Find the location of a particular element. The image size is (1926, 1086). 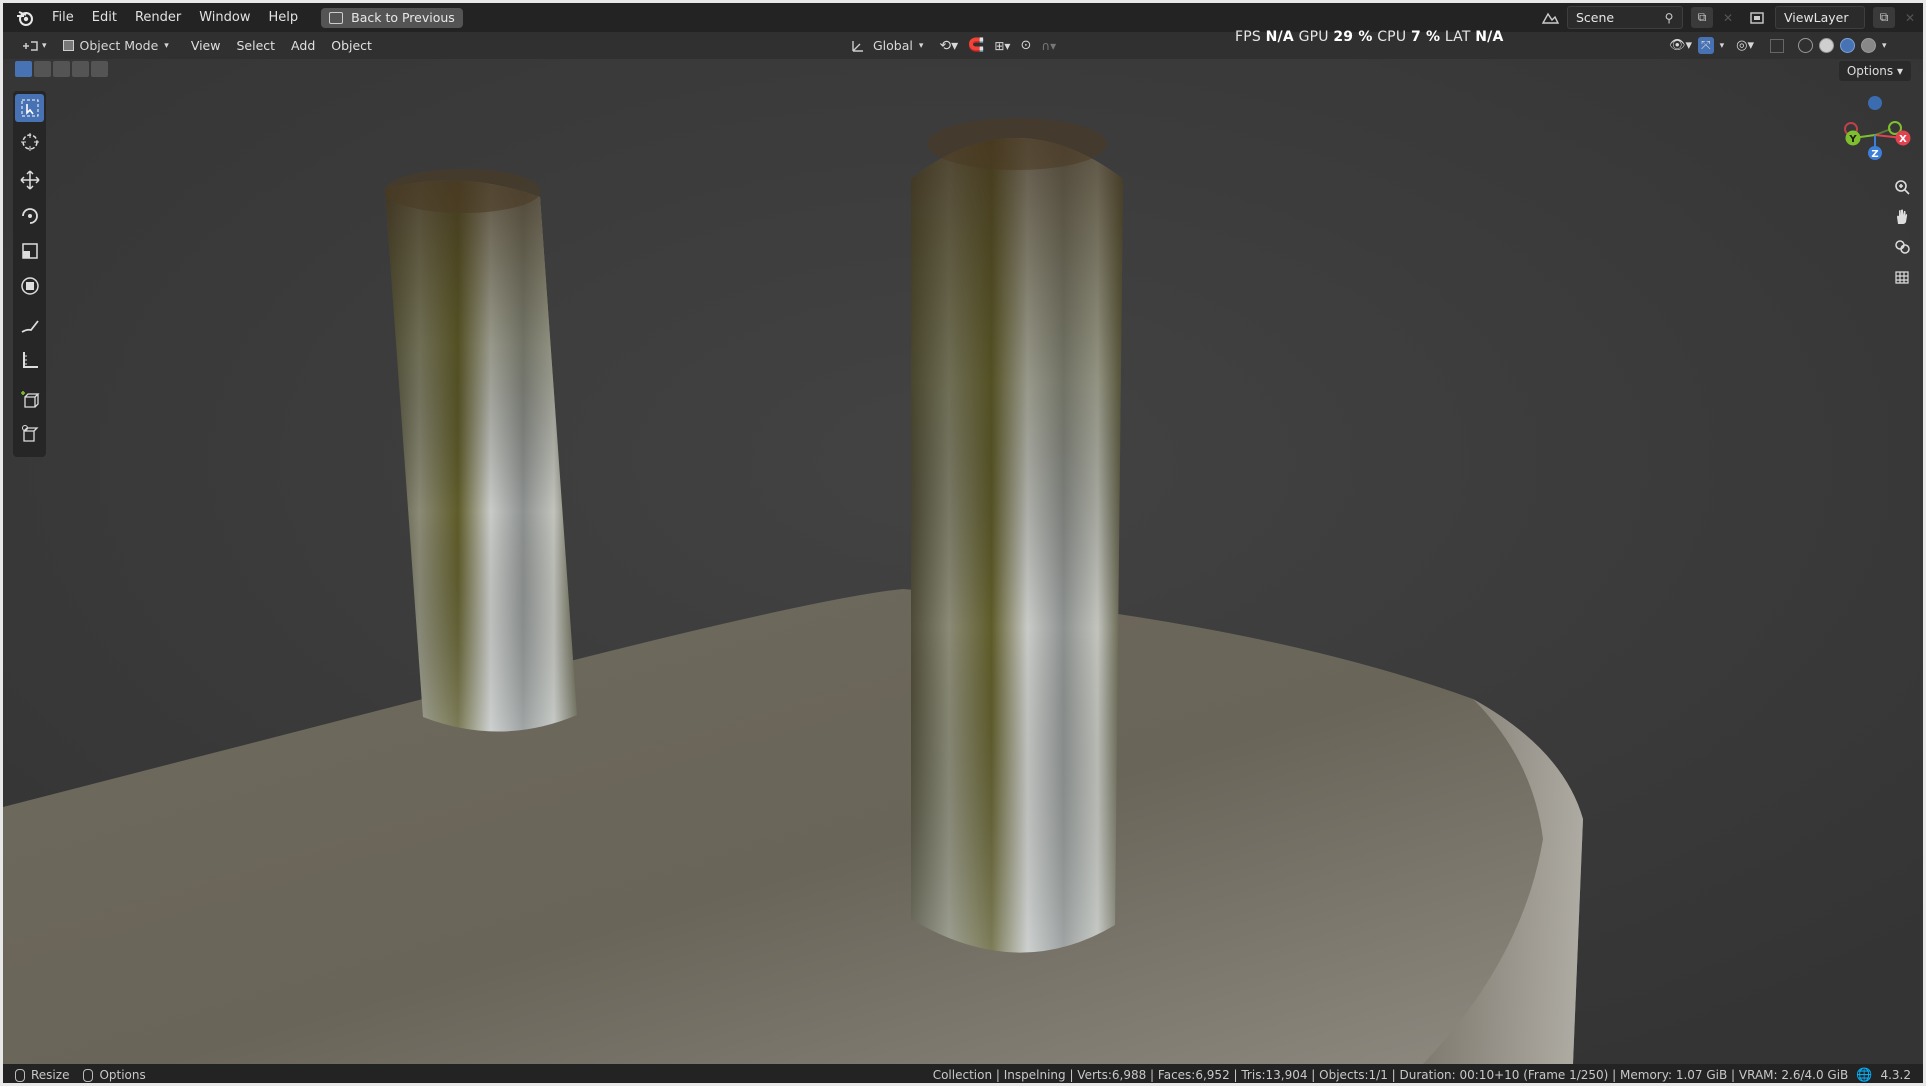

new-scene-icon: ⧉ is located at coordinates (1702, 17).